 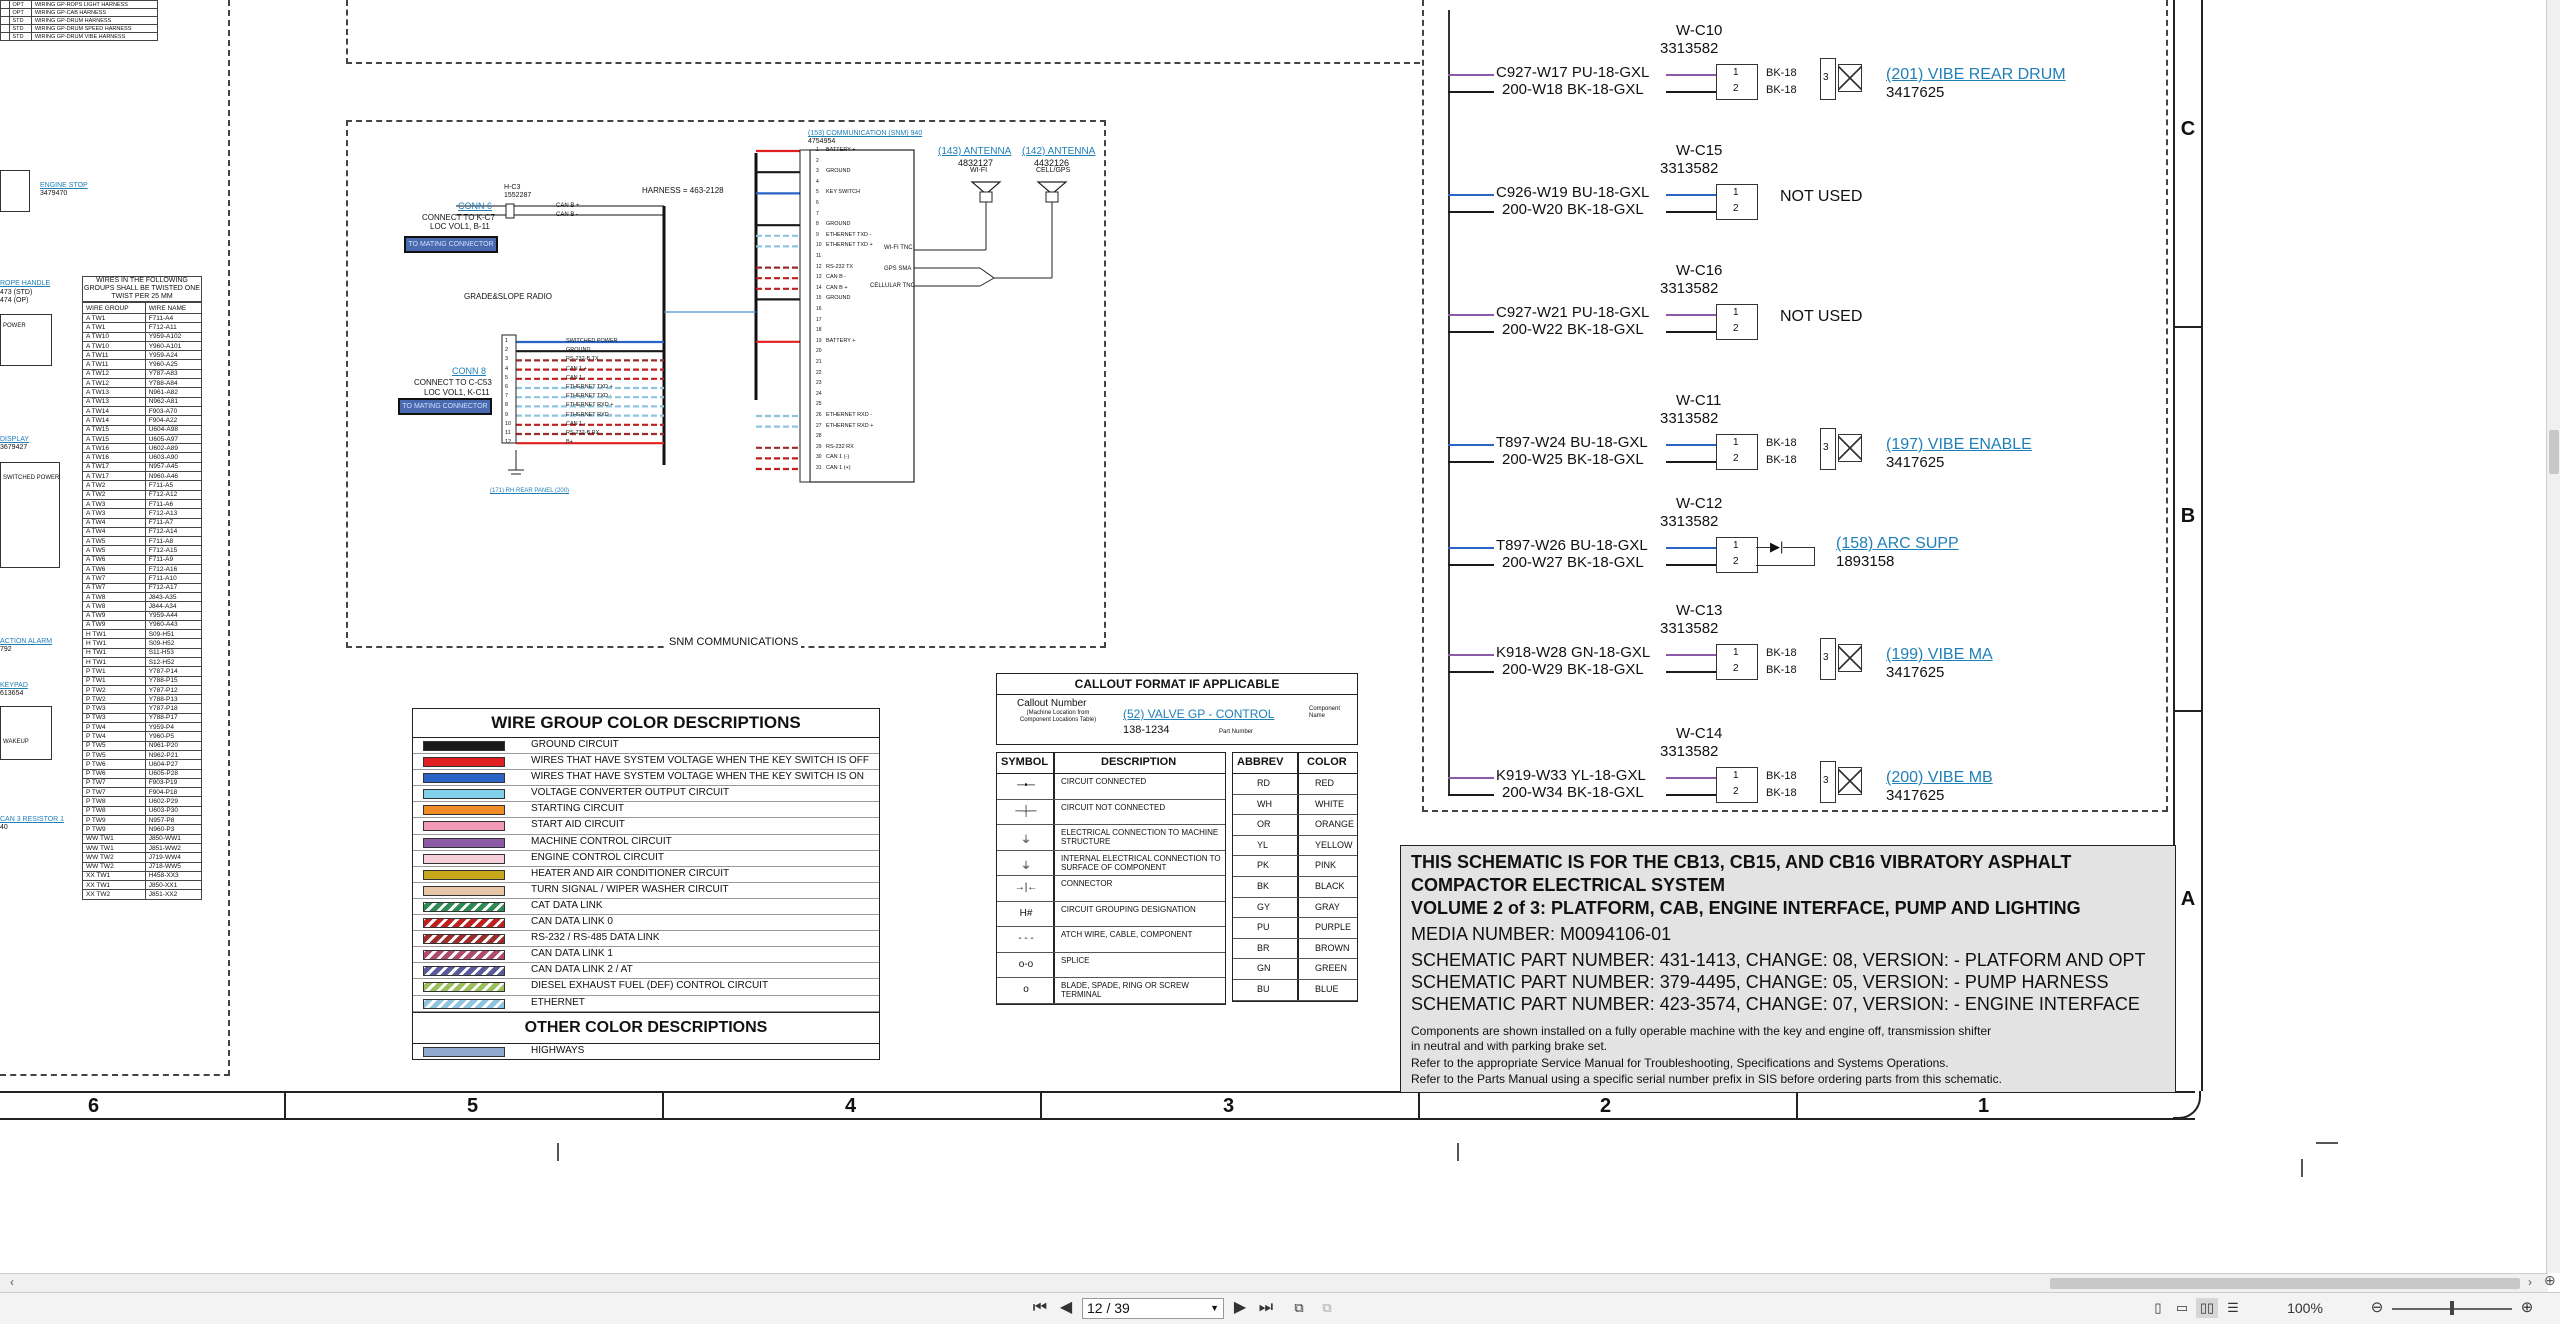 I want to click on single-page-view-icon: ▯, so click(x=2158, y=1308).